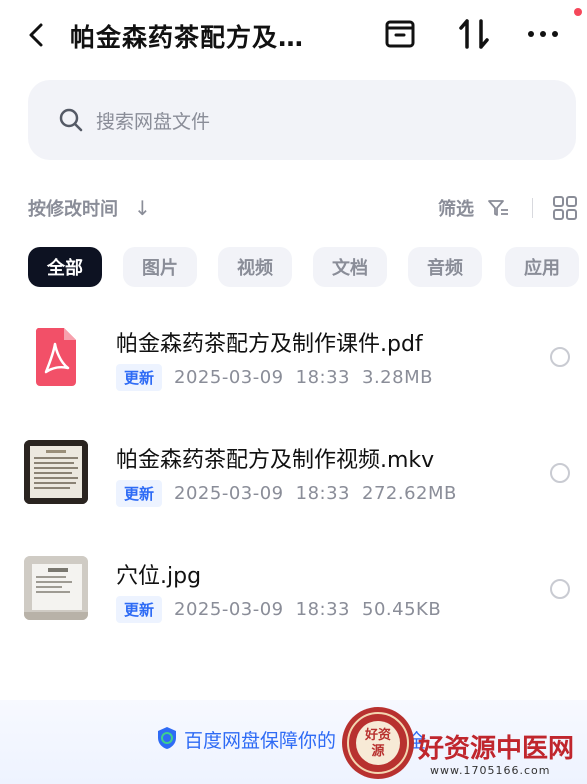  I want to click on pdf-icon, so click(56, 356).